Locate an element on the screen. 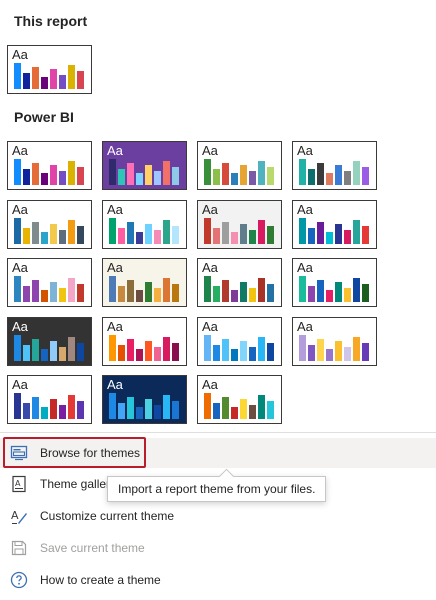  browse-for-themes-label: Browse for themes is located at coordinates (90, 453).